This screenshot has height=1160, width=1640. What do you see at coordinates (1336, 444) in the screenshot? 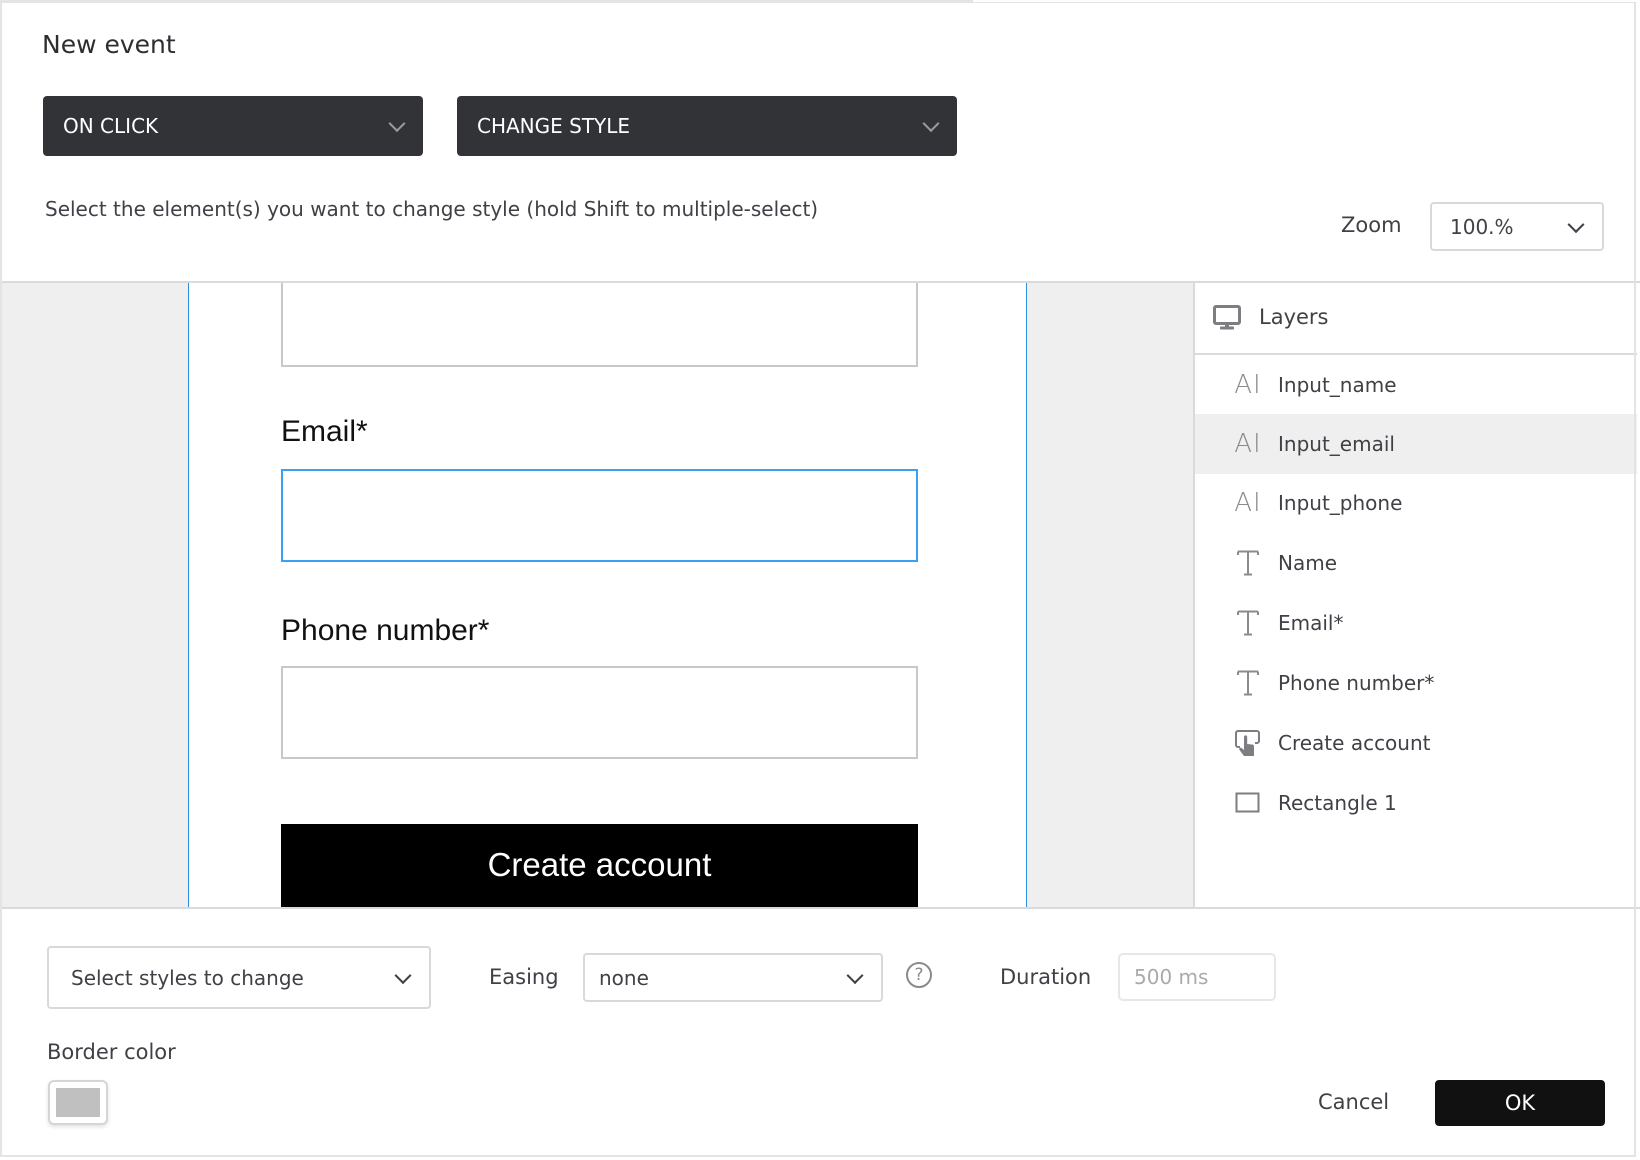
I see `layer-label: Input_email` at bounding box center [1336, 444].